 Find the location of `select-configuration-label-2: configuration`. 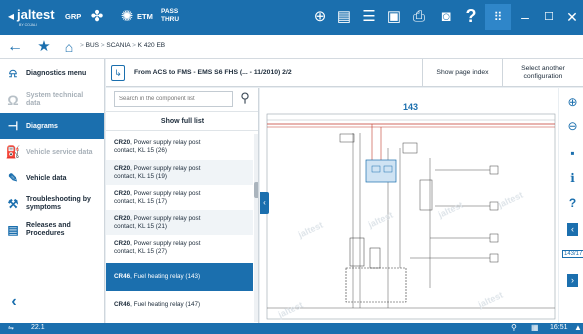

select-configuration-label-2: configuration is located at coordinates (543, 76).